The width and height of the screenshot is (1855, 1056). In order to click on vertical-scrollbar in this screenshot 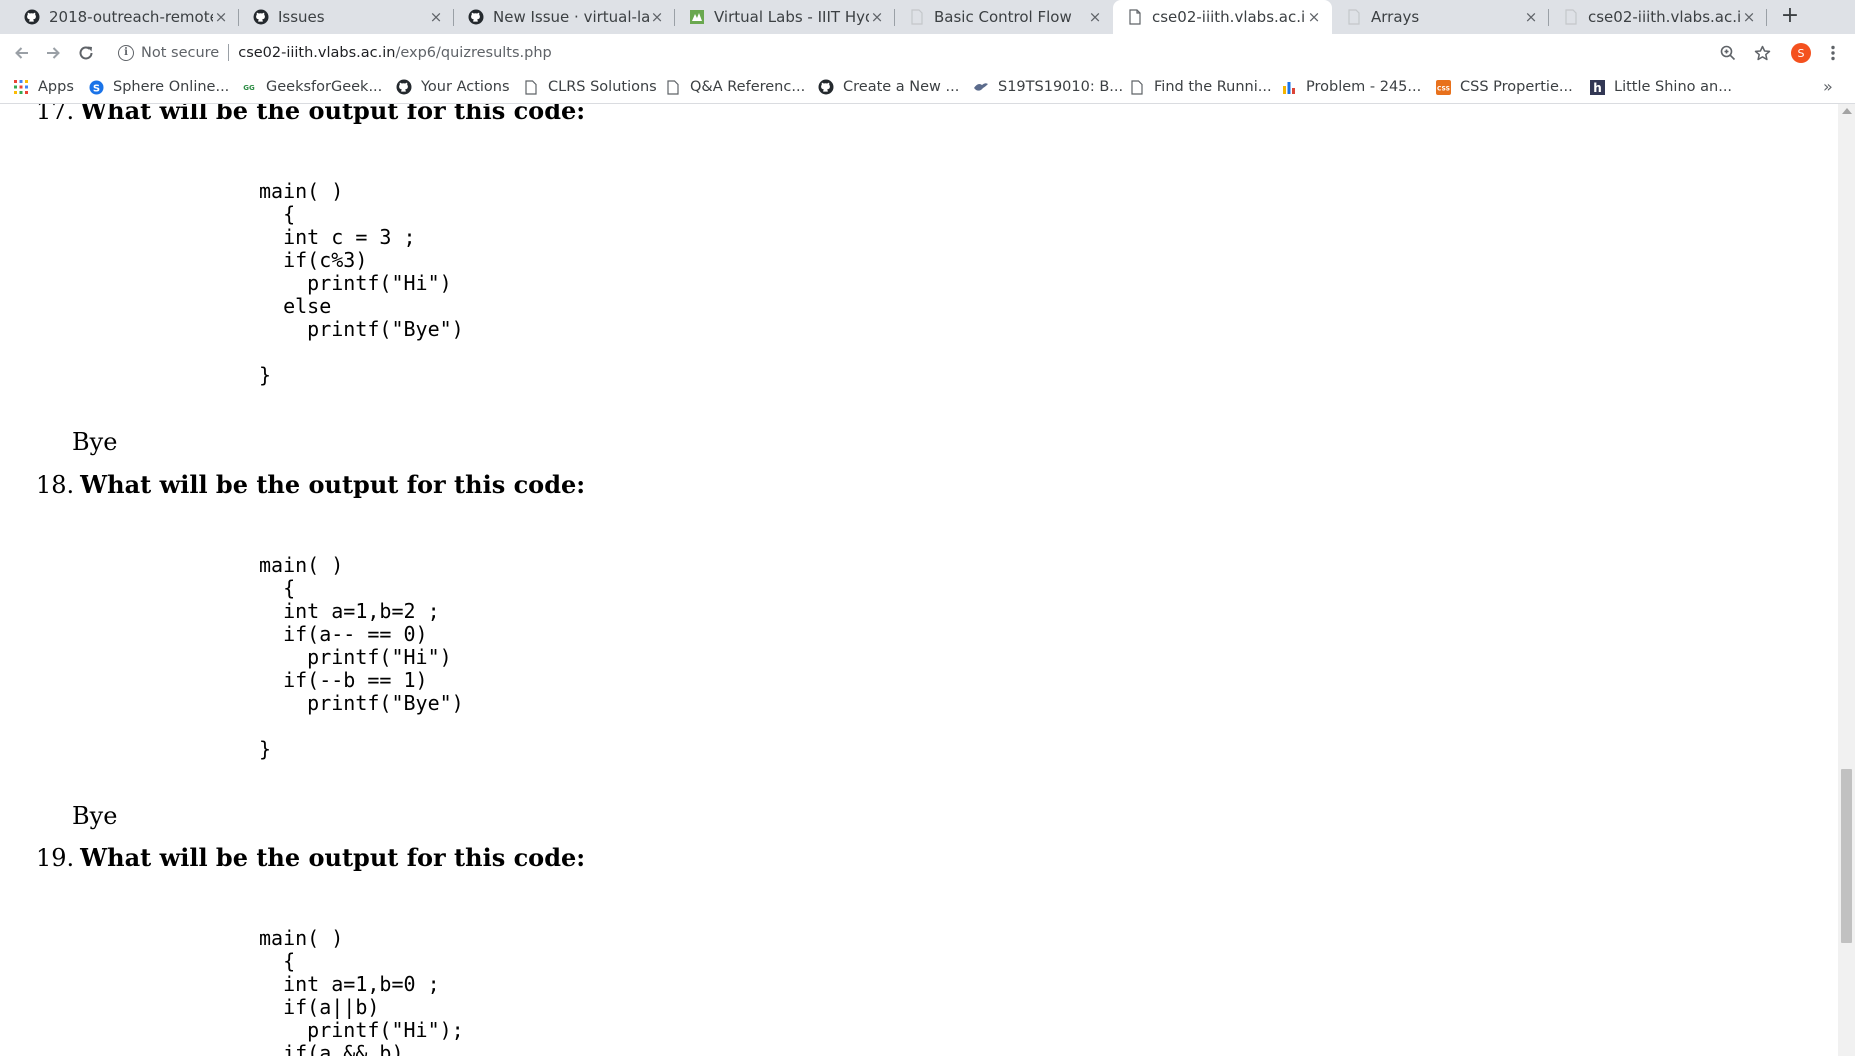, I will do `click(1846, 580)`.